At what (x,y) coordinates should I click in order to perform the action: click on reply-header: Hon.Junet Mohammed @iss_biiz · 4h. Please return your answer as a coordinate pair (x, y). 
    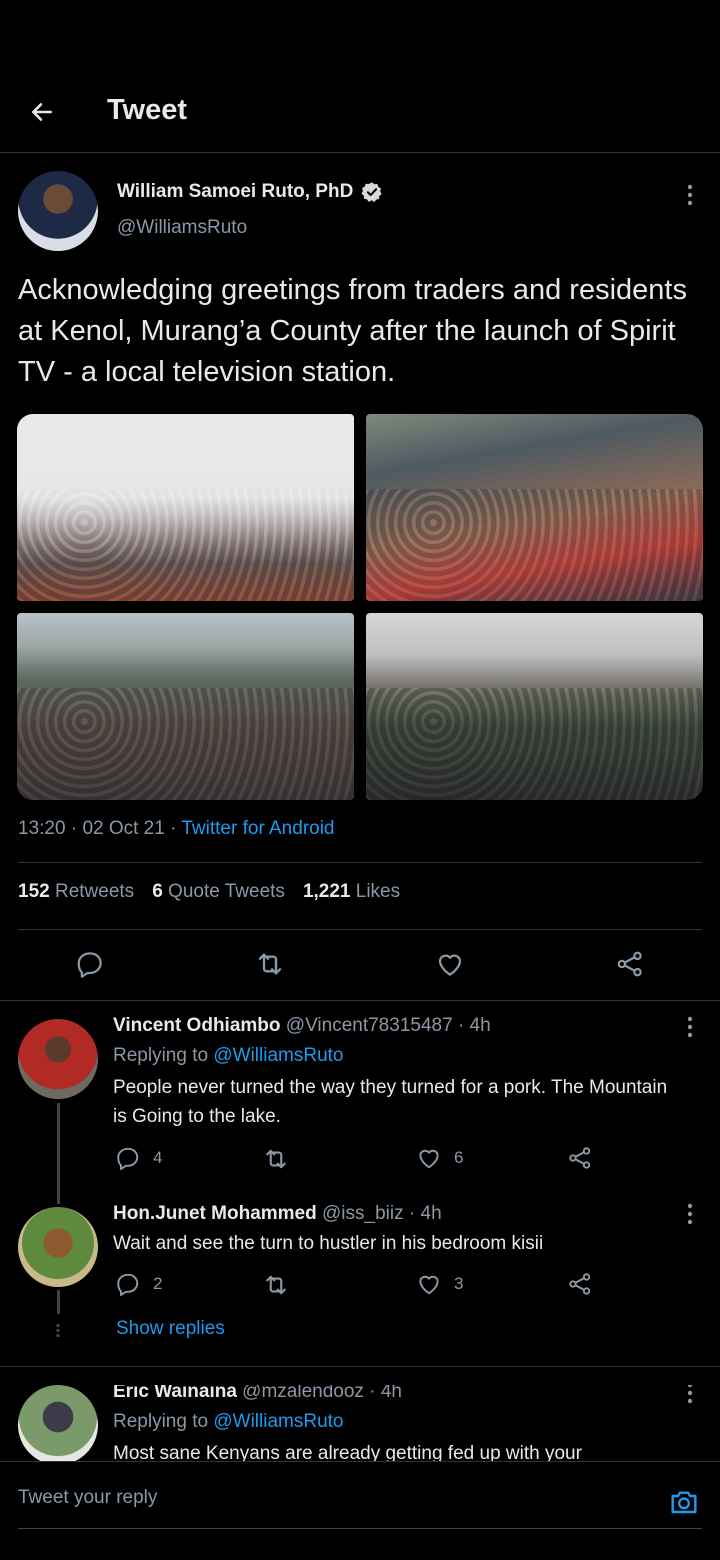
    Looking at the image, I should click on (277, 1214).